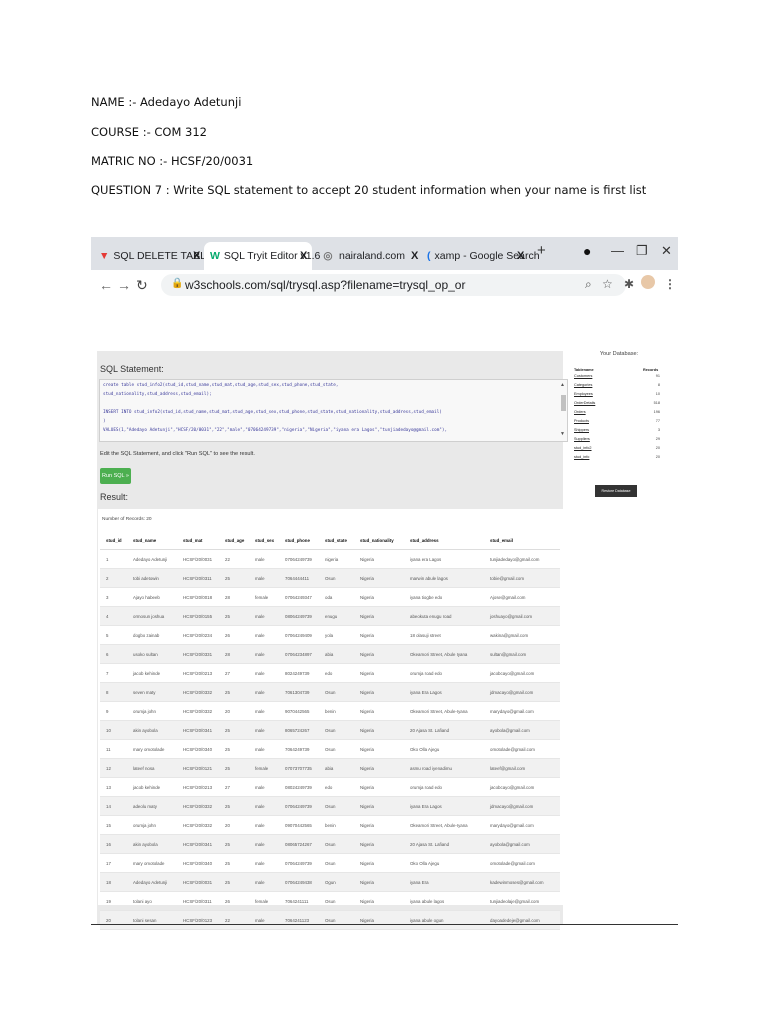  What do you see at coordinates (587, 251) in the screenshot?
I see `record-icon: ●` at bounding box center [587, 251].